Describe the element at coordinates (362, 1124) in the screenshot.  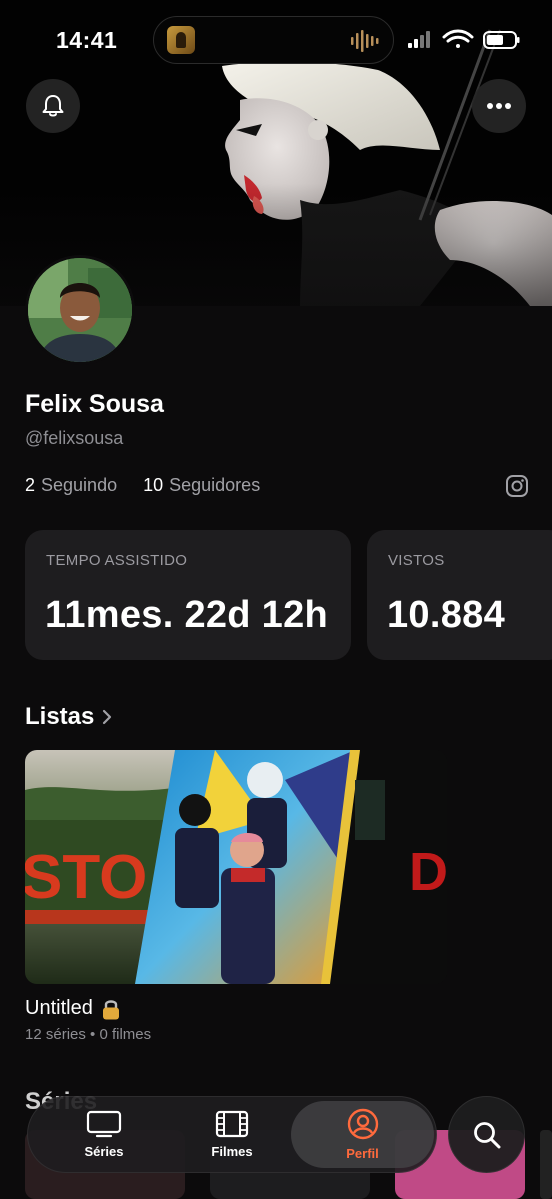
I see `profile-icon` at that location.